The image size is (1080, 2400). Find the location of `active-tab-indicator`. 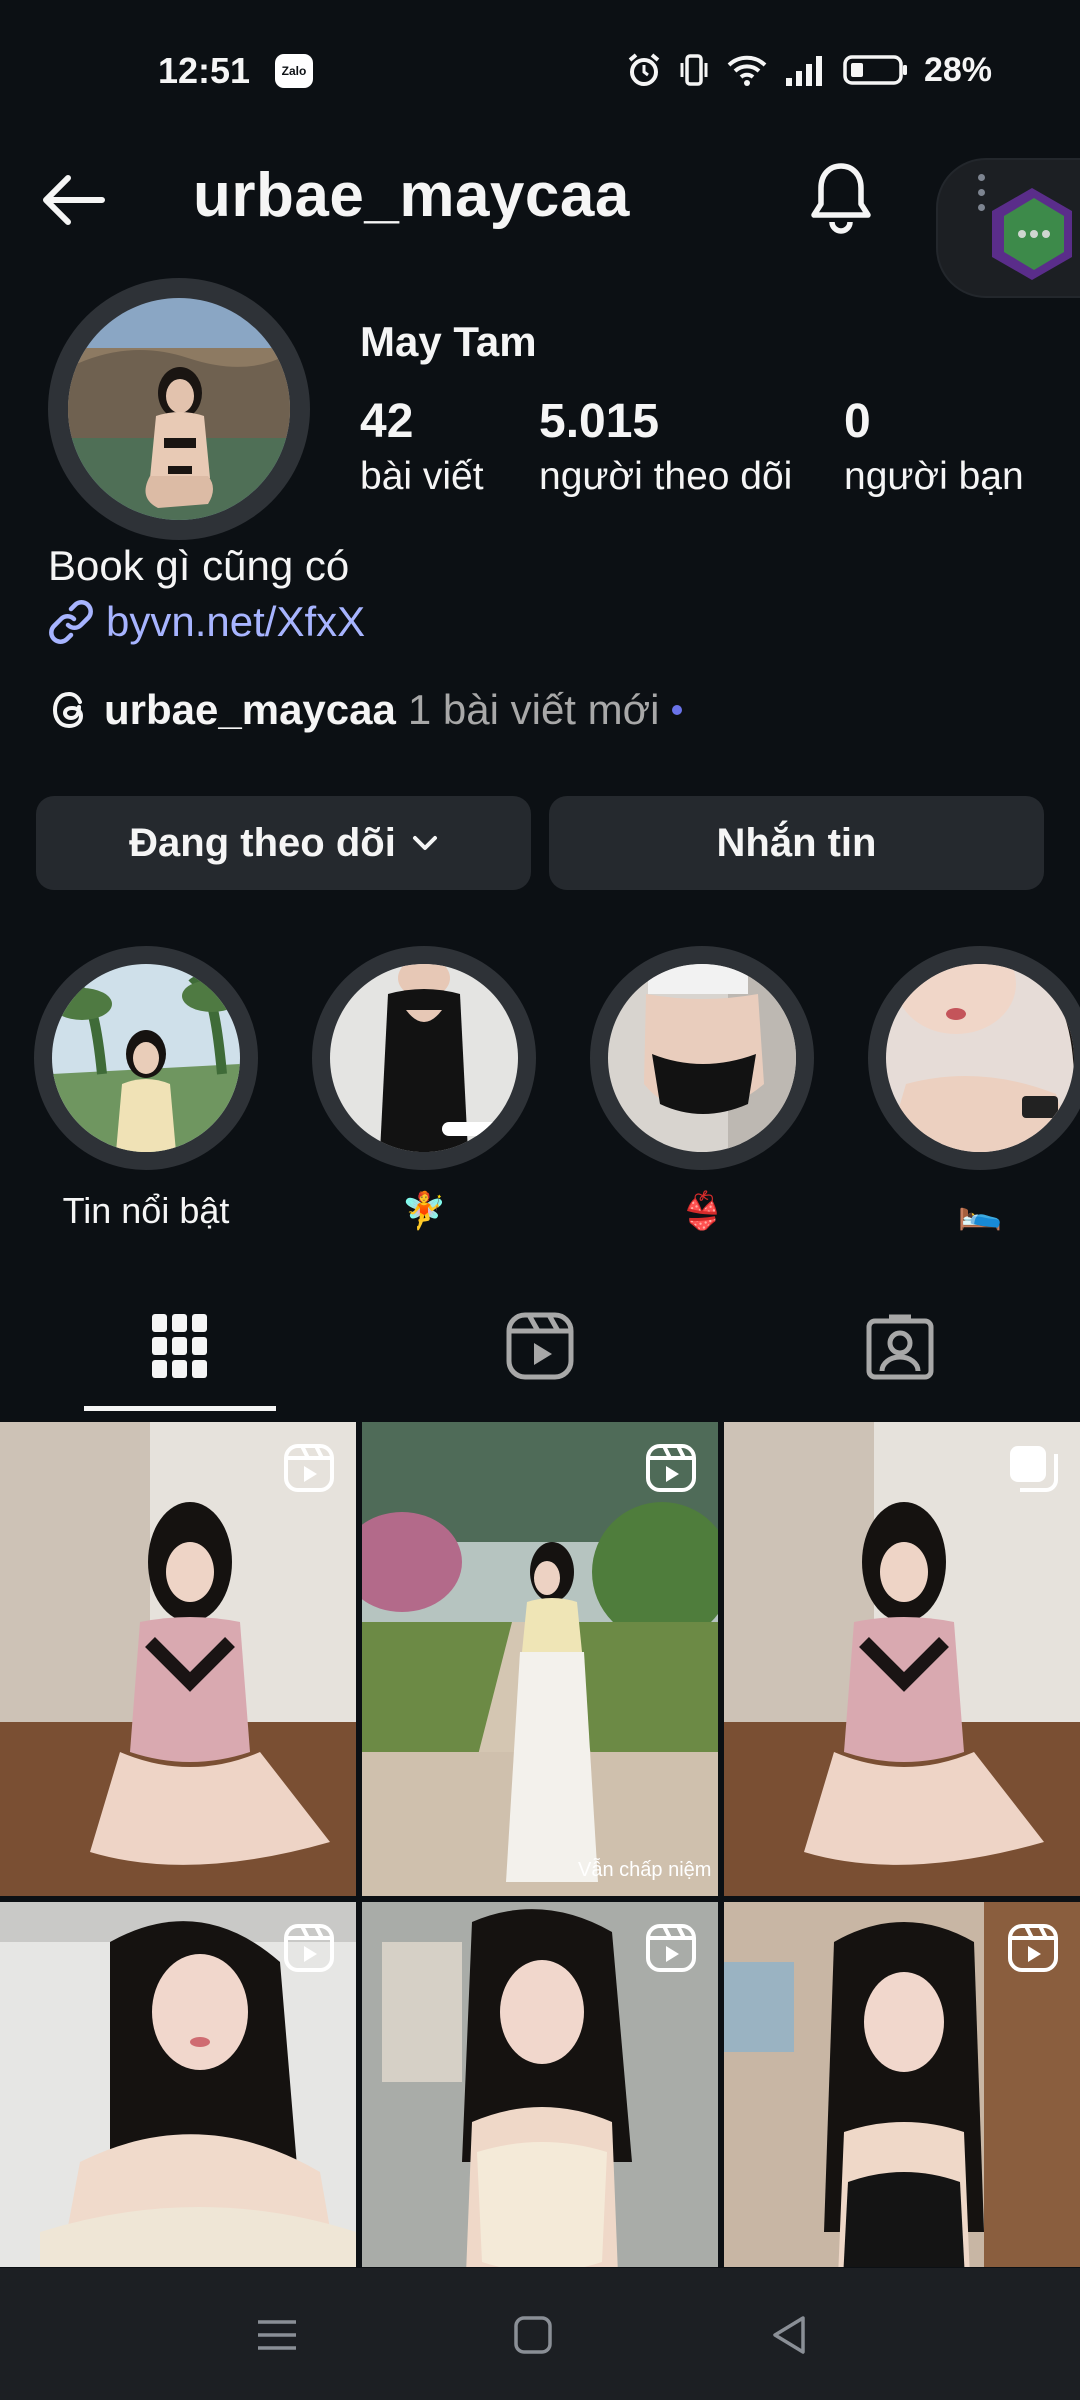

active-tab-indicator is located at coordinates (180, 1408).